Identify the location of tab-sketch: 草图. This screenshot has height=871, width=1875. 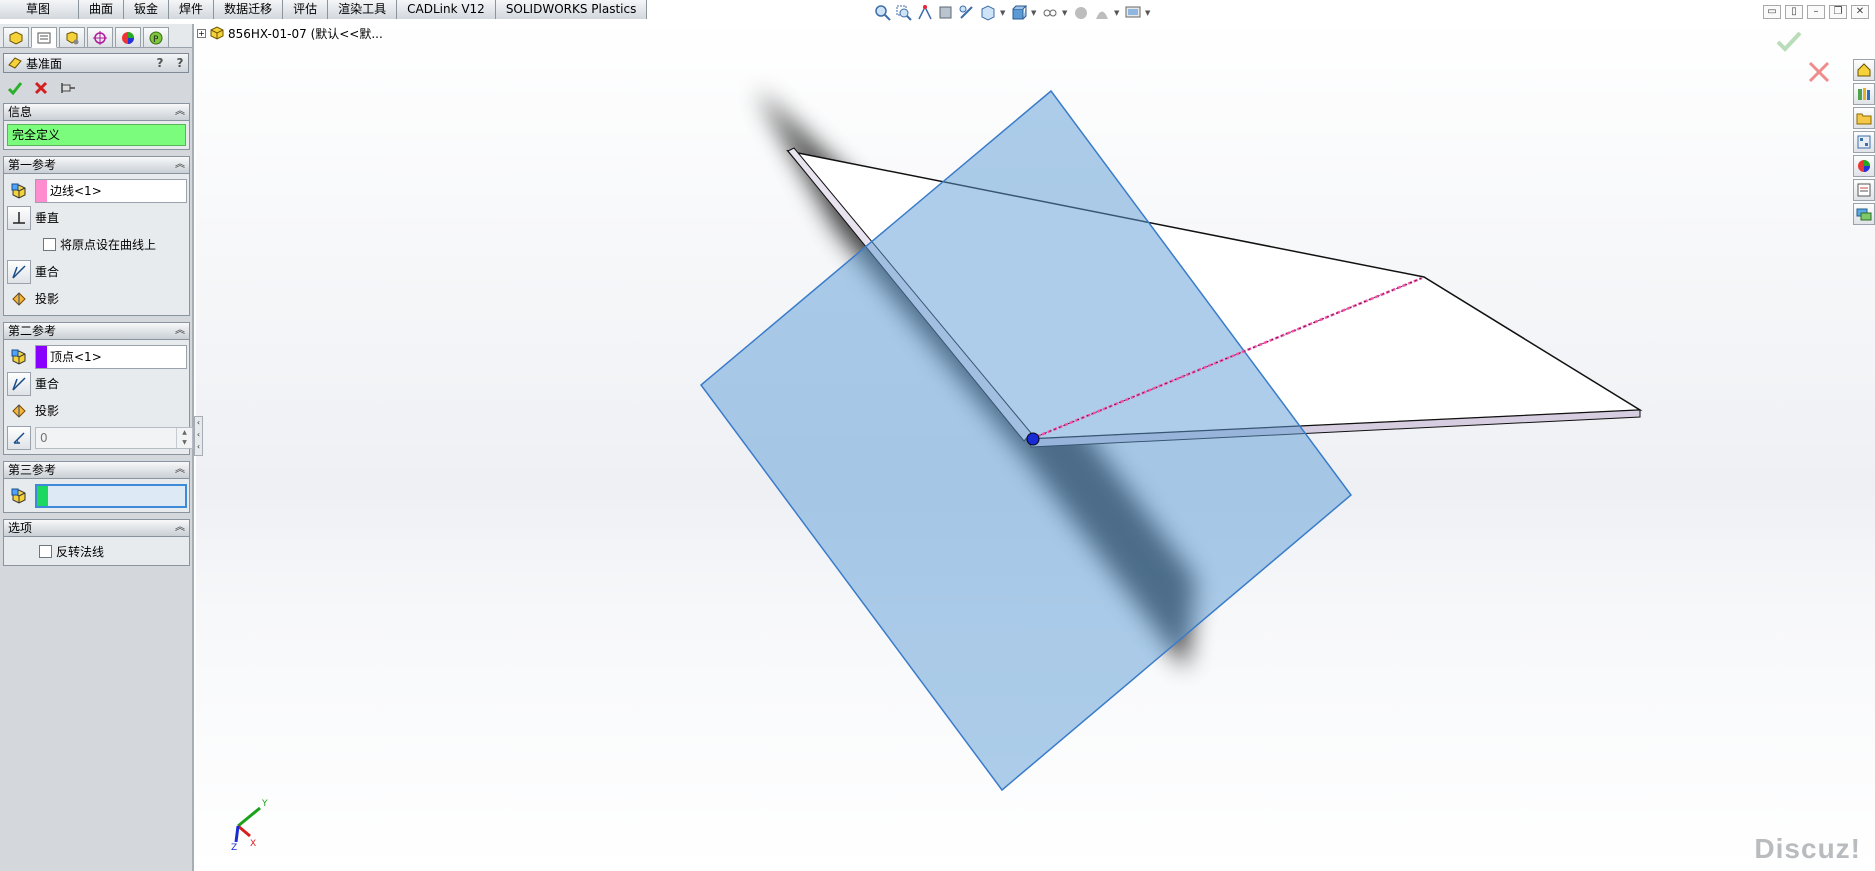
(40, 9).